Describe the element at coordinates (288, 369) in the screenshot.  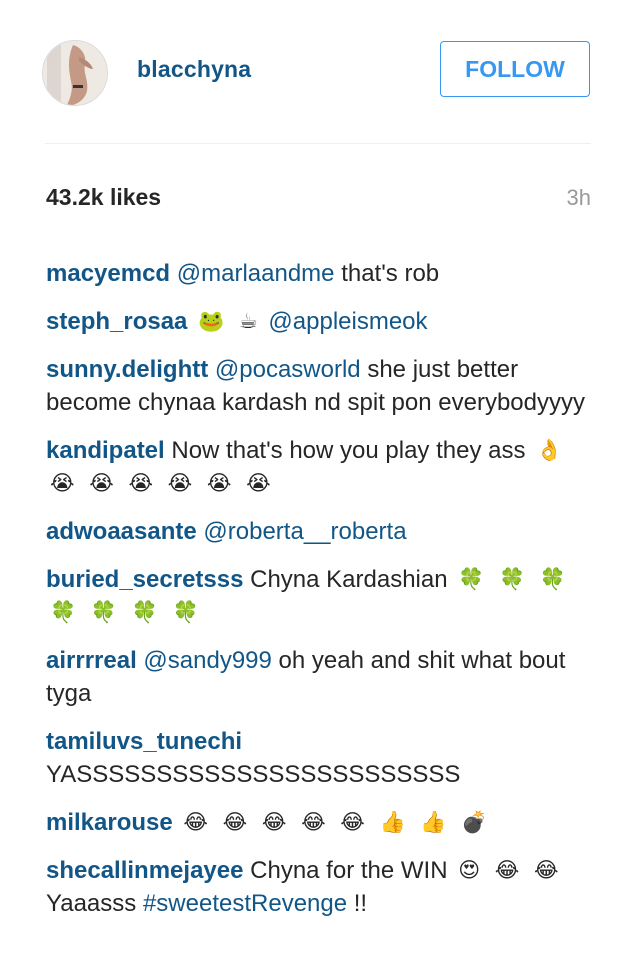
I see `mention-link: @pocasworld` at that location.